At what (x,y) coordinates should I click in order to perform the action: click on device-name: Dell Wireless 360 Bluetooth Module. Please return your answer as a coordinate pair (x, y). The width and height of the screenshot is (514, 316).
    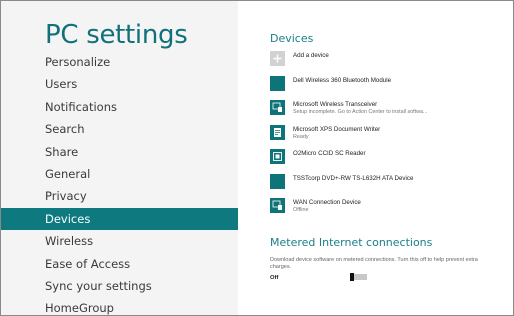
    Looking at the image, I should click on (342, 80).